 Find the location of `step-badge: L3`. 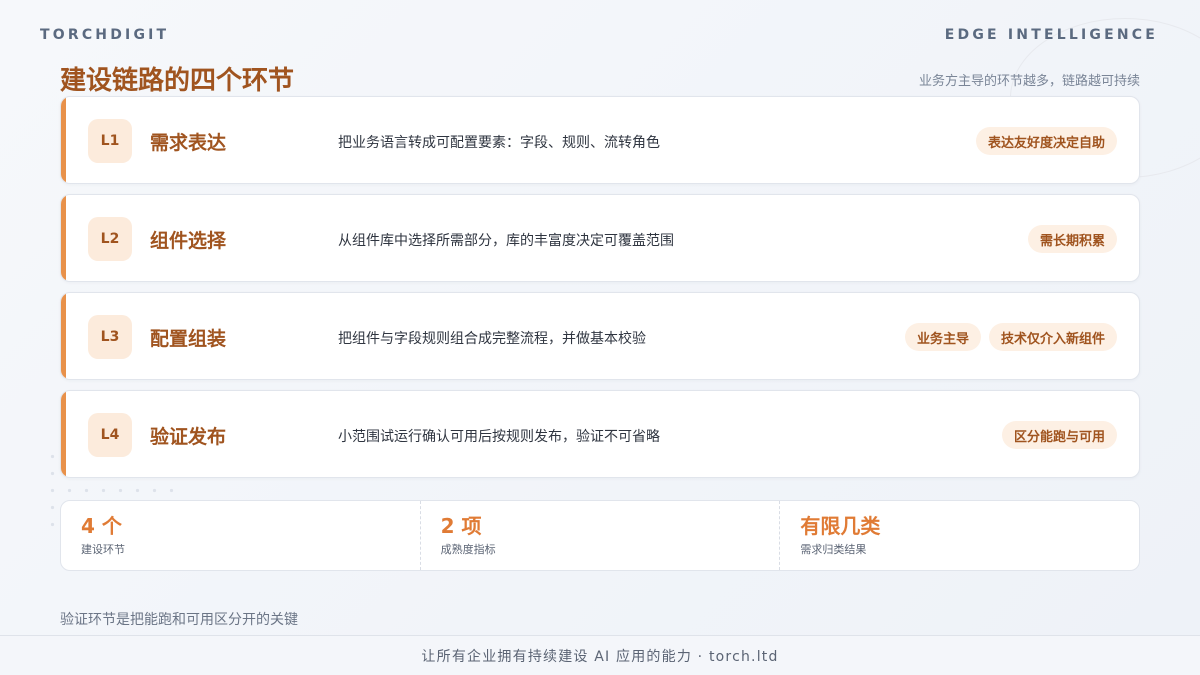

step-badge: L3 is located at coordinates (110, 337).